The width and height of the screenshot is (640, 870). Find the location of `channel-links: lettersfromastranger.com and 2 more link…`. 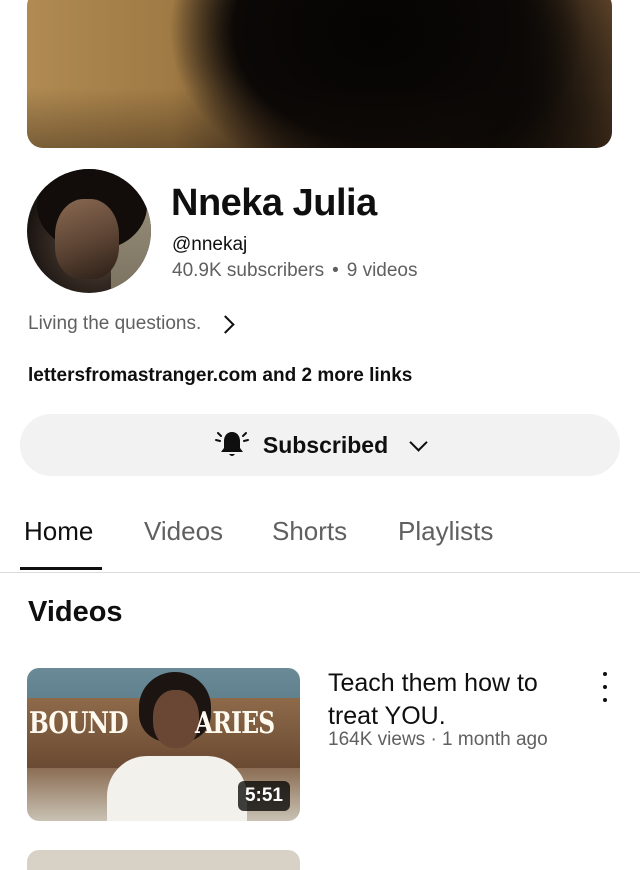

channel-links: lettersfromastranger.com and 2 more link… is located at coordinates (220, 376).